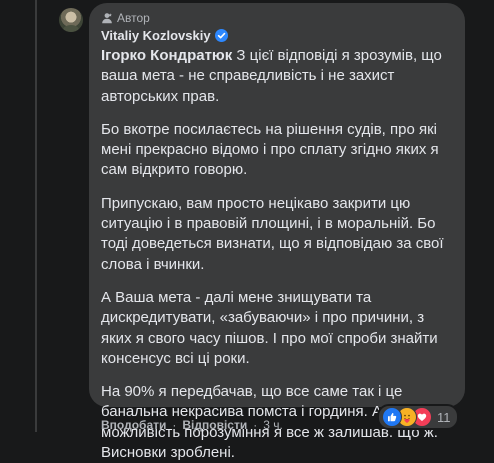 This screenshot has width=494, height=463. What do you see at coordinates (273, 425) in the screenshot?
I see `comment-timestamp: 3 ч.` at bounding box center [273, 425].